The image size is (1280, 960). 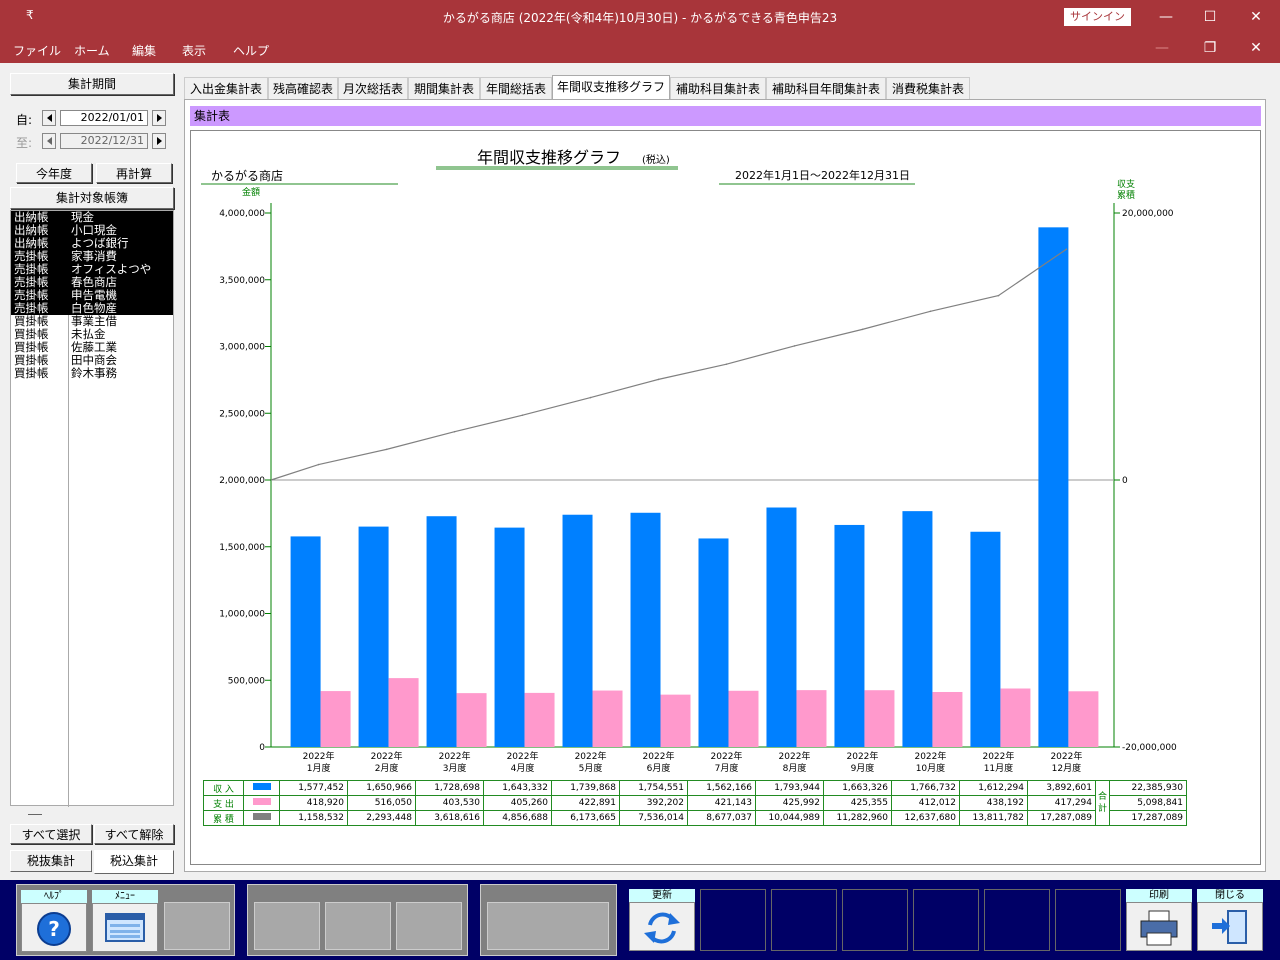 I want to click on section-title: 集計表, so click(x=725, y=116).